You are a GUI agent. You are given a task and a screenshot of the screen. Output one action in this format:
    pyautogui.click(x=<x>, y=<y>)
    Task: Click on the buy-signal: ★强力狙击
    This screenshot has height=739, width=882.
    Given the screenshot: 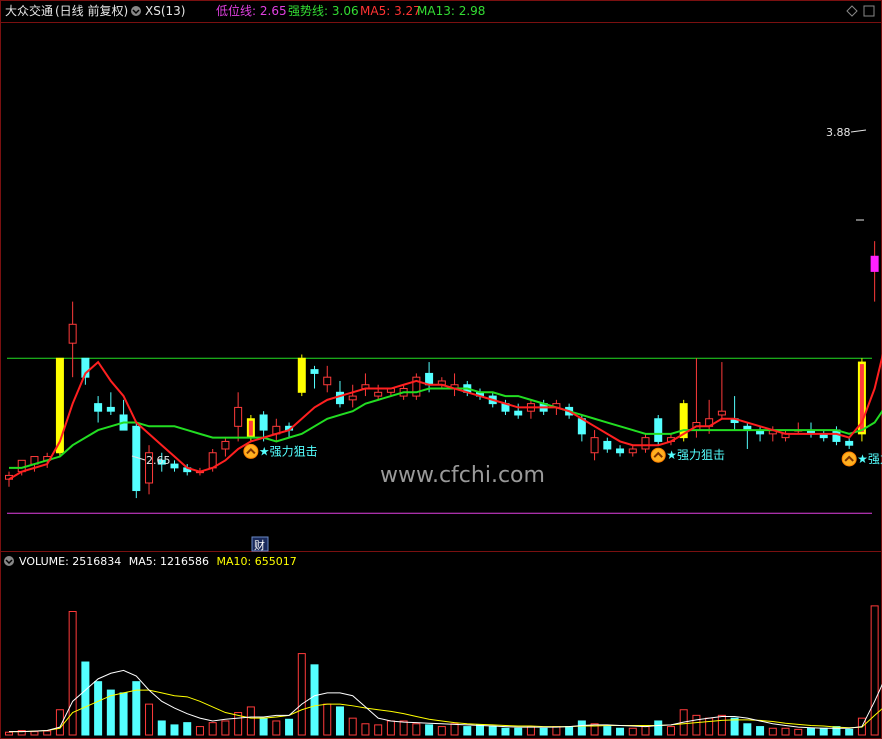 What is the action you would take?
    pyautogui.click(x=687, y=455)
    